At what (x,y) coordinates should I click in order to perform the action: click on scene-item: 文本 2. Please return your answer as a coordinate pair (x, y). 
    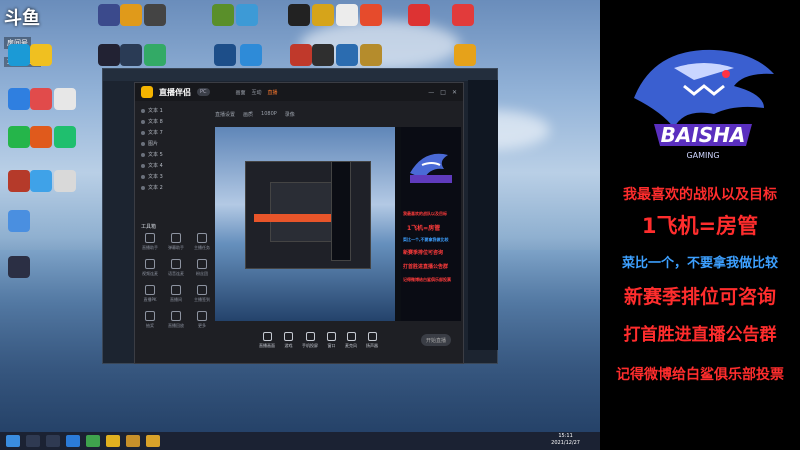
    Looking at the image, I should click on (170, 187).